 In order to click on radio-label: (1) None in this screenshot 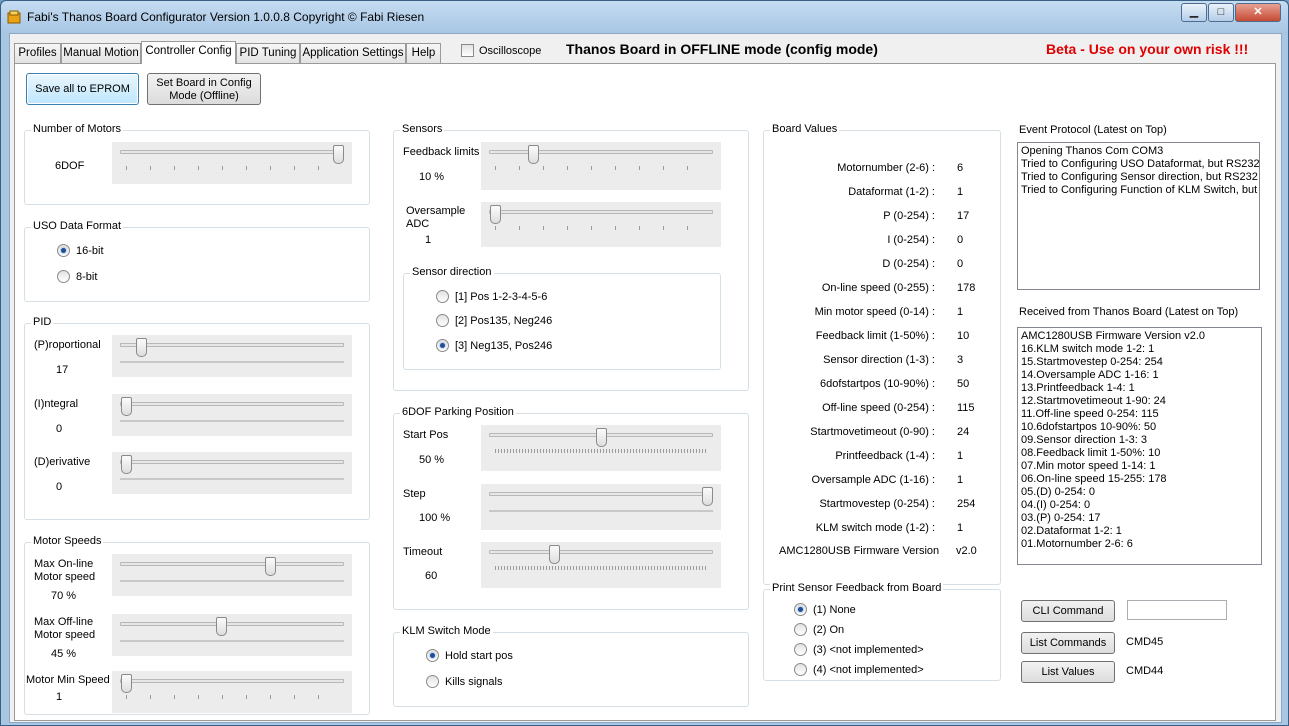, I will do `click(834, 610)`.